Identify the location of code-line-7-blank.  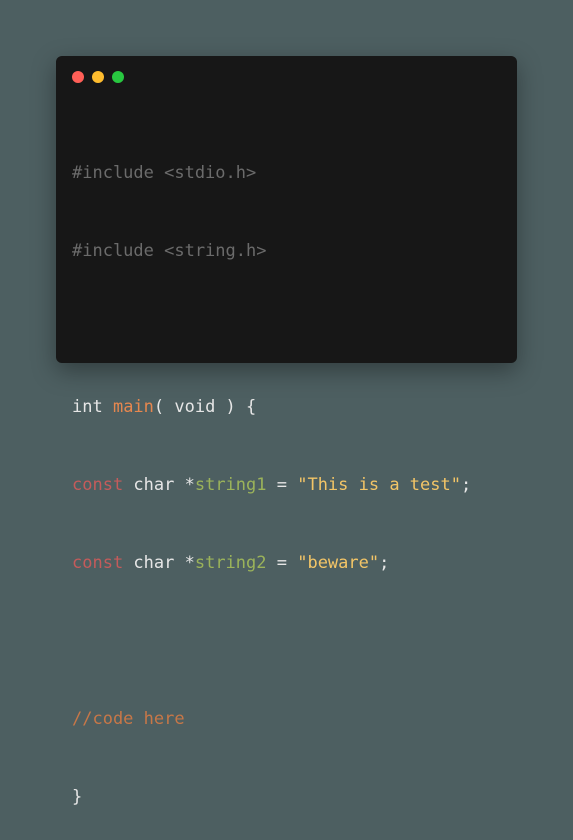
(271, 641).